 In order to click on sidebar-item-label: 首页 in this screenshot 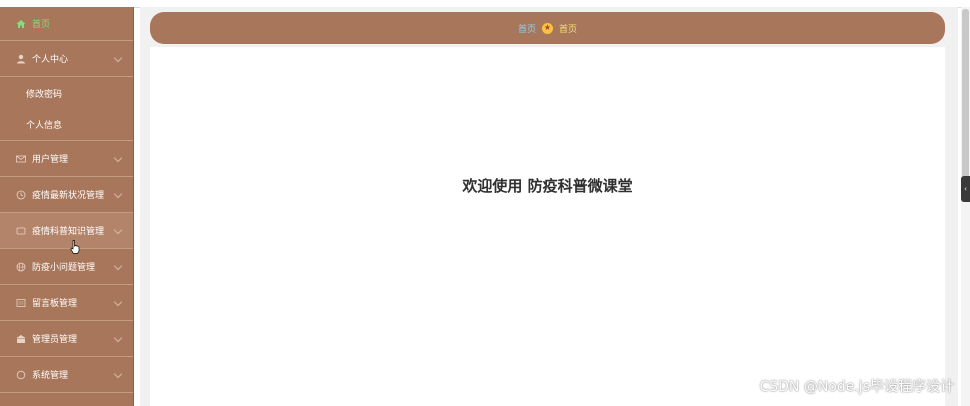, I will do `click(41, 25)`.